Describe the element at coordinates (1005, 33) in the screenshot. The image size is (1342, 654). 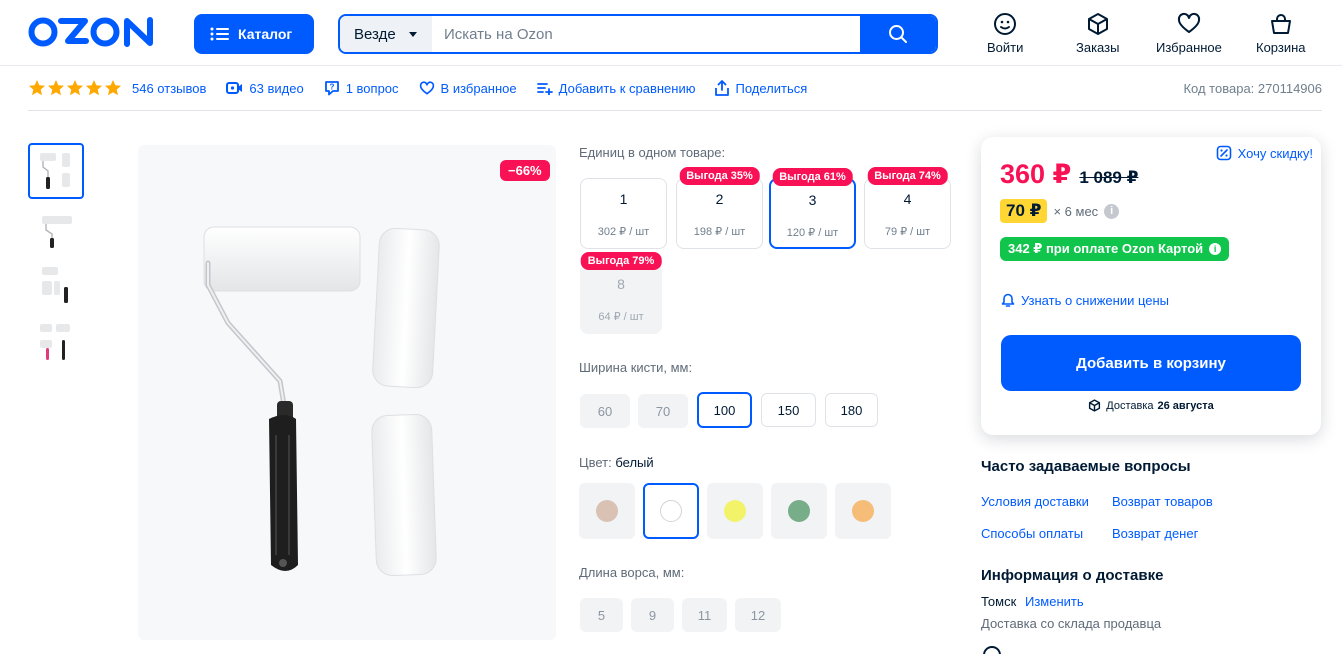
I see `nav-login: Войти` at that location.